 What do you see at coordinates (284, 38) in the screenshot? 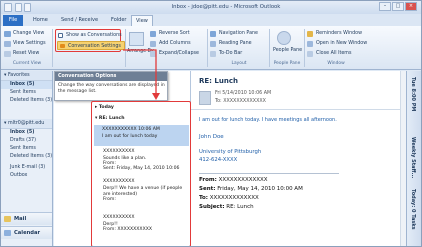
I see `people-icon` at bounding box center [284, 38].